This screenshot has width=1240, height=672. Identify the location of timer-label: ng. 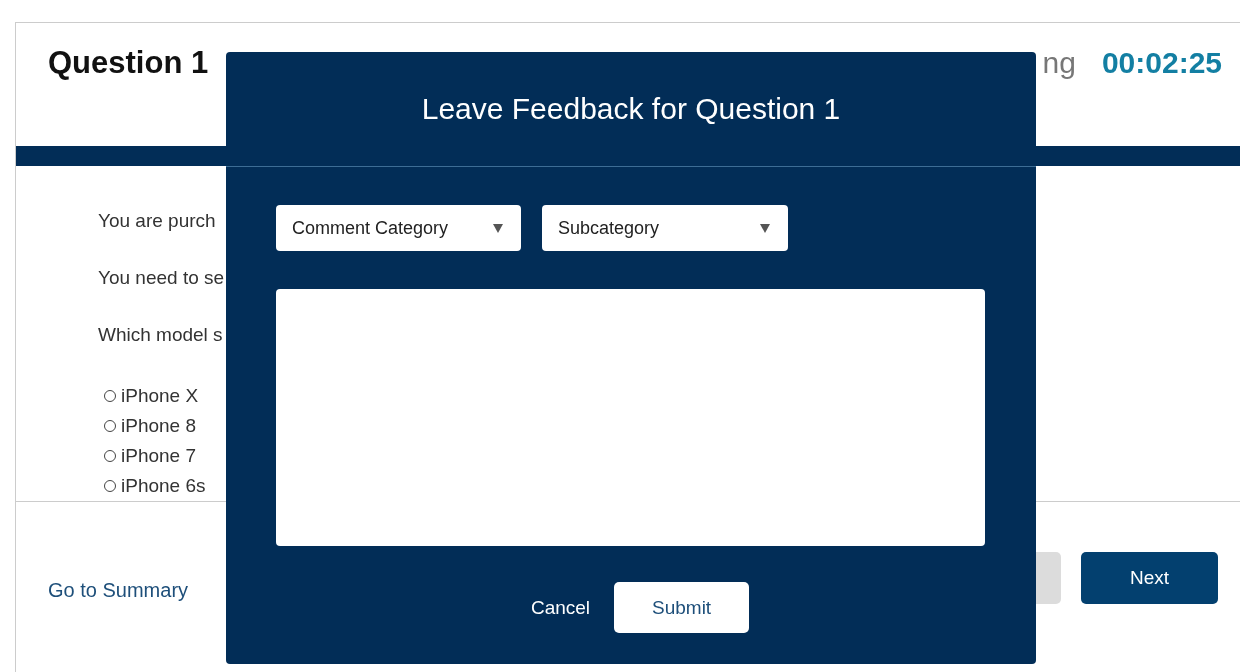
(1059, 62).